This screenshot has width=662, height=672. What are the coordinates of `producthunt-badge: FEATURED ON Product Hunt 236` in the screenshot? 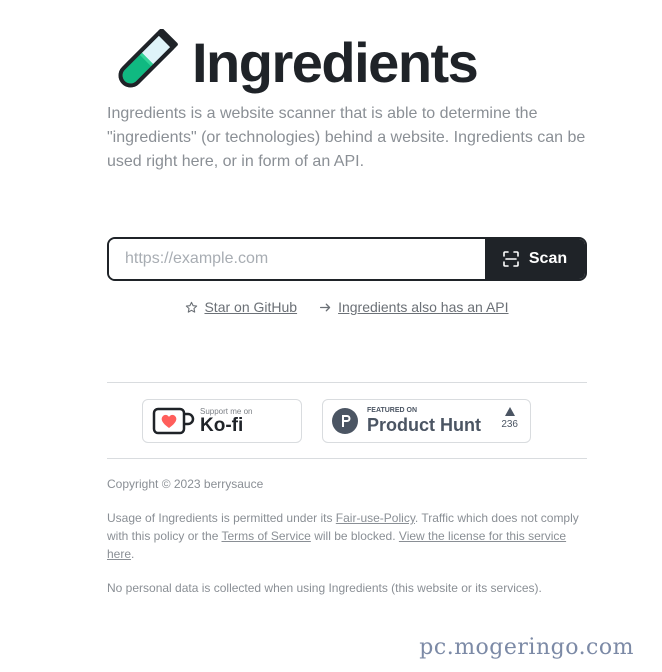 It's located at (426, 421).